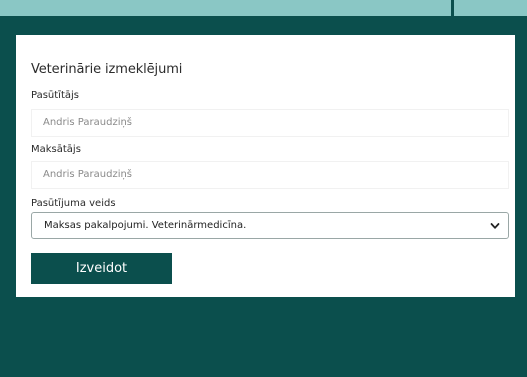 The height and width of the screenshot is (377, 527). What do you see at coordinates (73, 203) in the screenshot?
I see `order-type-label: Pasūtījuma veids` at bounding box center [73, 203].